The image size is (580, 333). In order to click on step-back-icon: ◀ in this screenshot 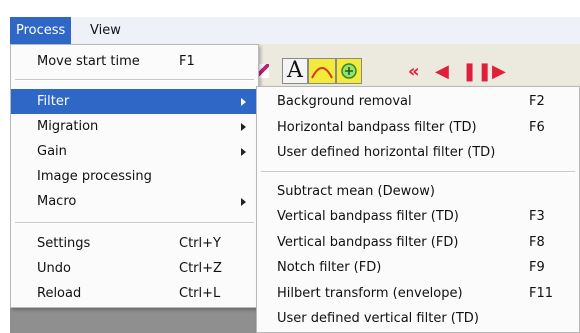, I will do `click(442, 72)`.